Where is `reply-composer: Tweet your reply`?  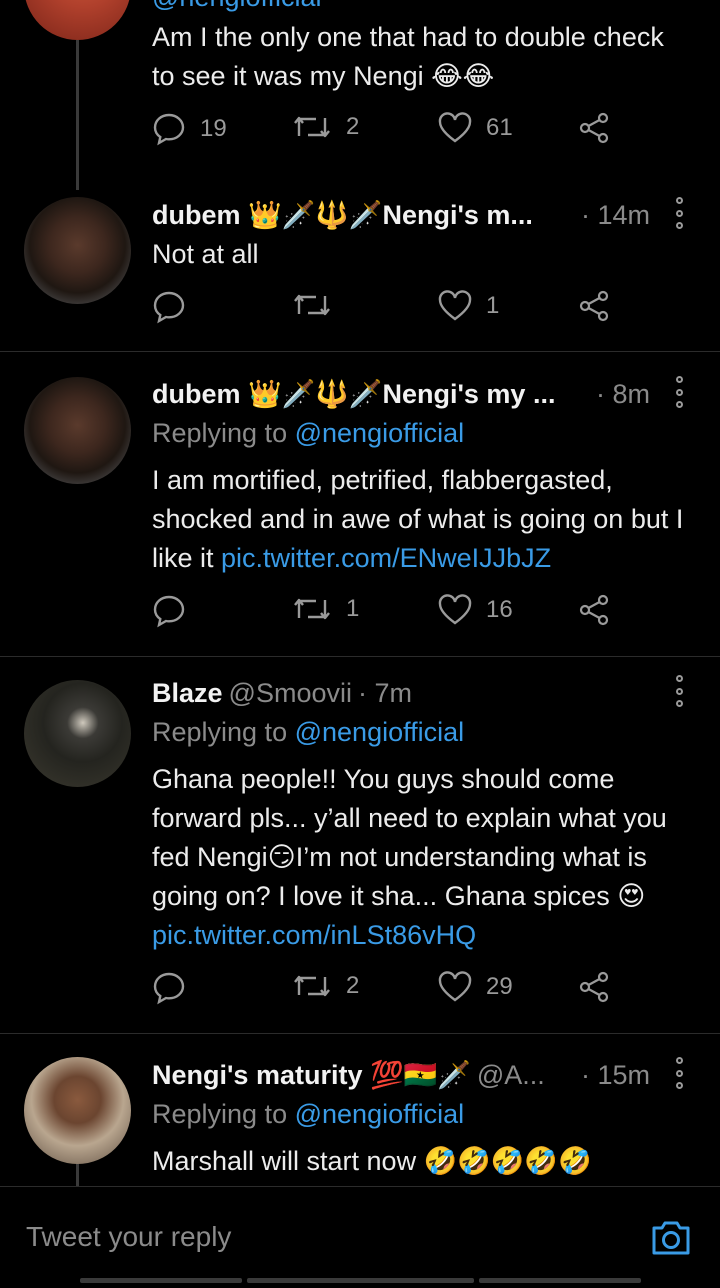
reply-composer: Tweet your reply is located at coordinates (360, 1237).